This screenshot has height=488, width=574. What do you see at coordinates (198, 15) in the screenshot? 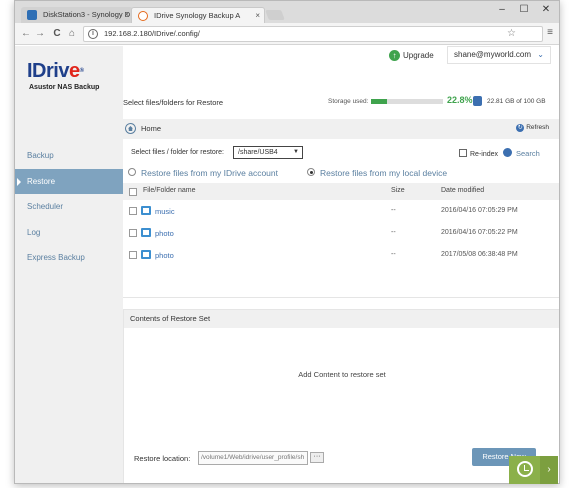
I see `tab-idrive: IDrive Synology Backup A ×` at bounding box center [198, 15].